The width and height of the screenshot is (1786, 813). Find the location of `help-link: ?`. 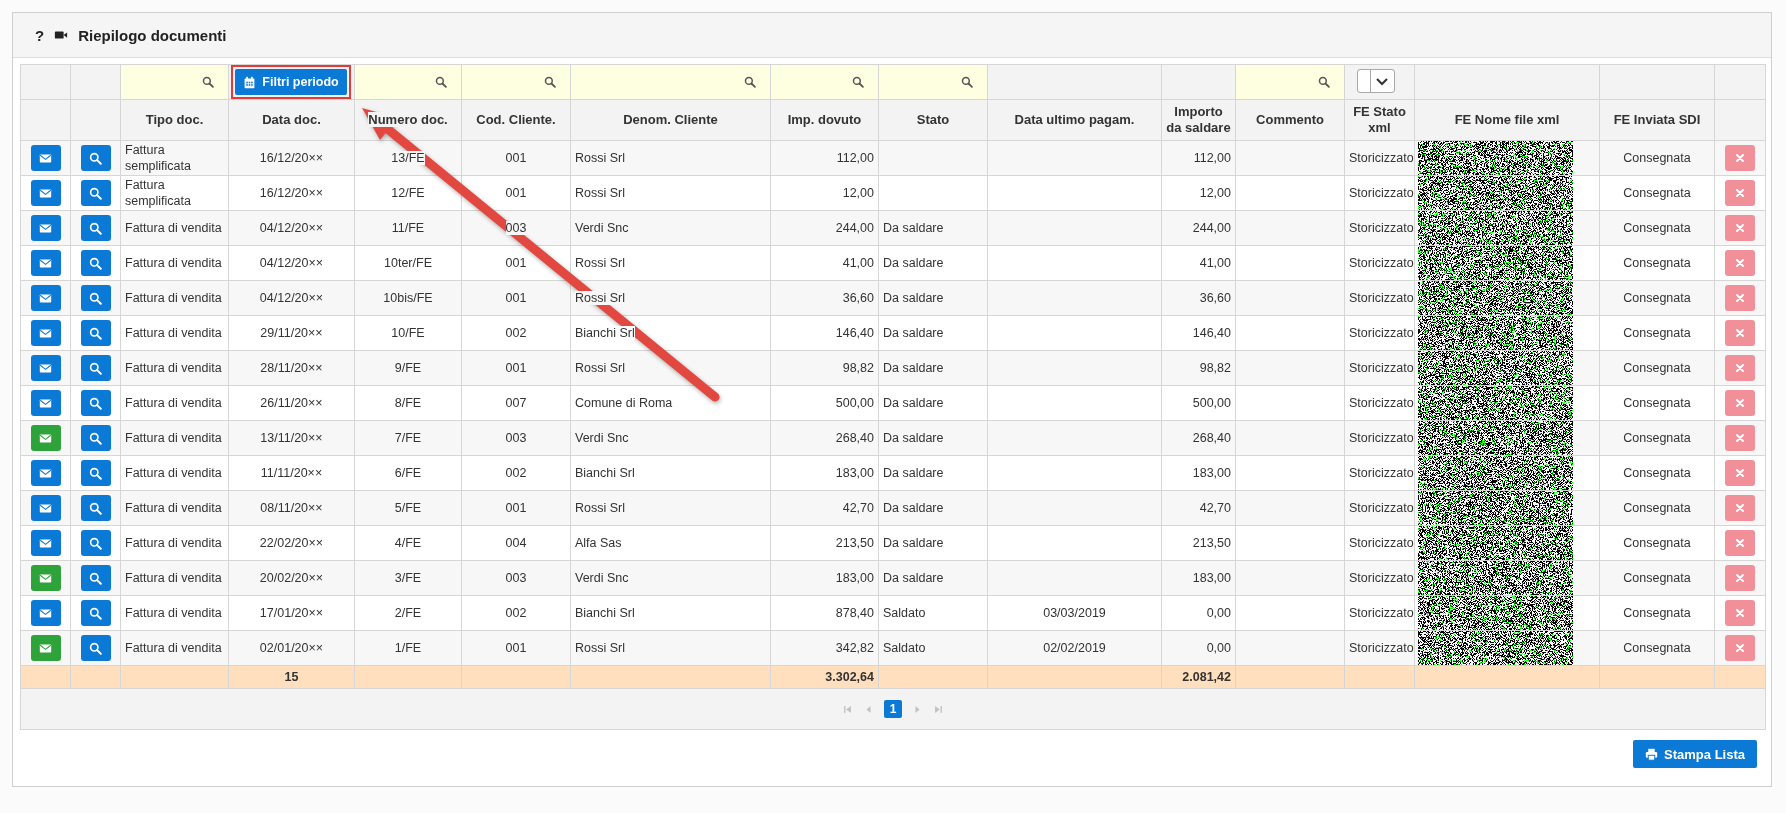

help-link: ? is located at coordinates (40, 35).